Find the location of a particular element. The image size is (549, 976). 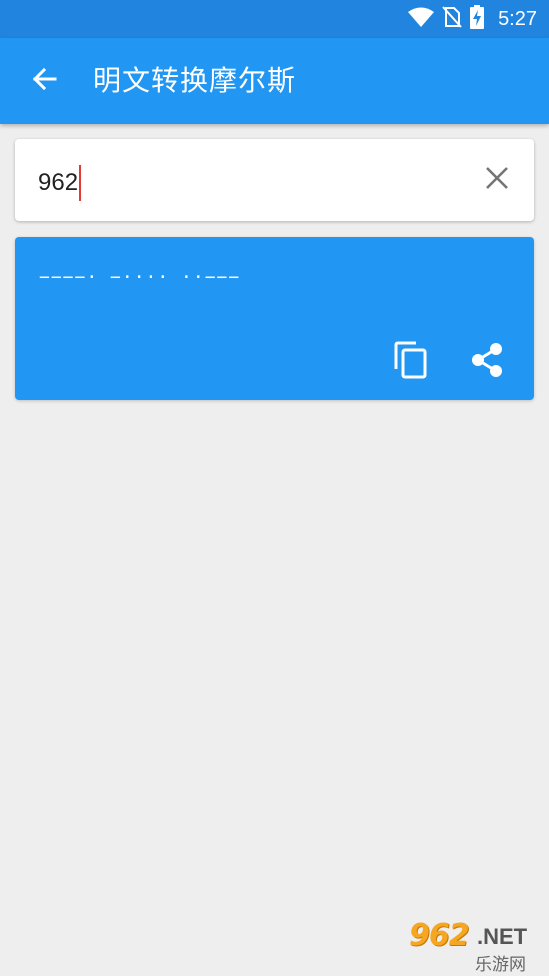

close-icon is located at coordinates (497, 180).